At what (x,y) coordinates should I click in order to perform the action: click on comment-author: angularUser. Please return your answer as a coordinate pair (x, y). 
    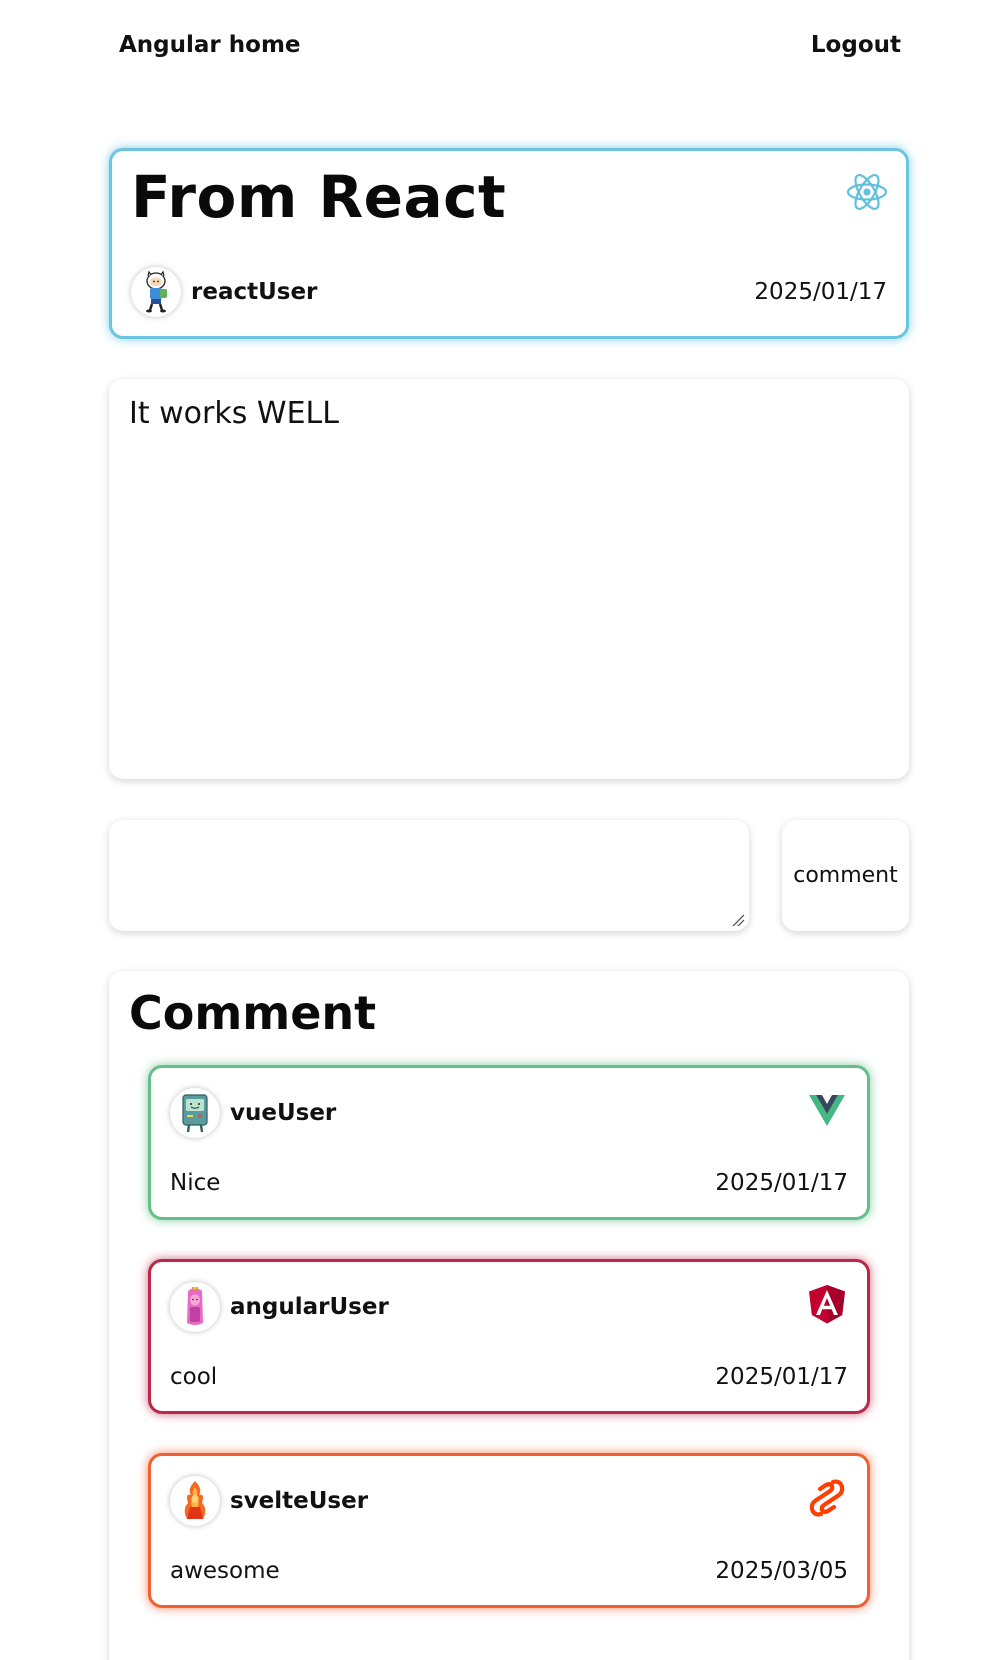
    Looking at the image, I should click on (279, 1307).